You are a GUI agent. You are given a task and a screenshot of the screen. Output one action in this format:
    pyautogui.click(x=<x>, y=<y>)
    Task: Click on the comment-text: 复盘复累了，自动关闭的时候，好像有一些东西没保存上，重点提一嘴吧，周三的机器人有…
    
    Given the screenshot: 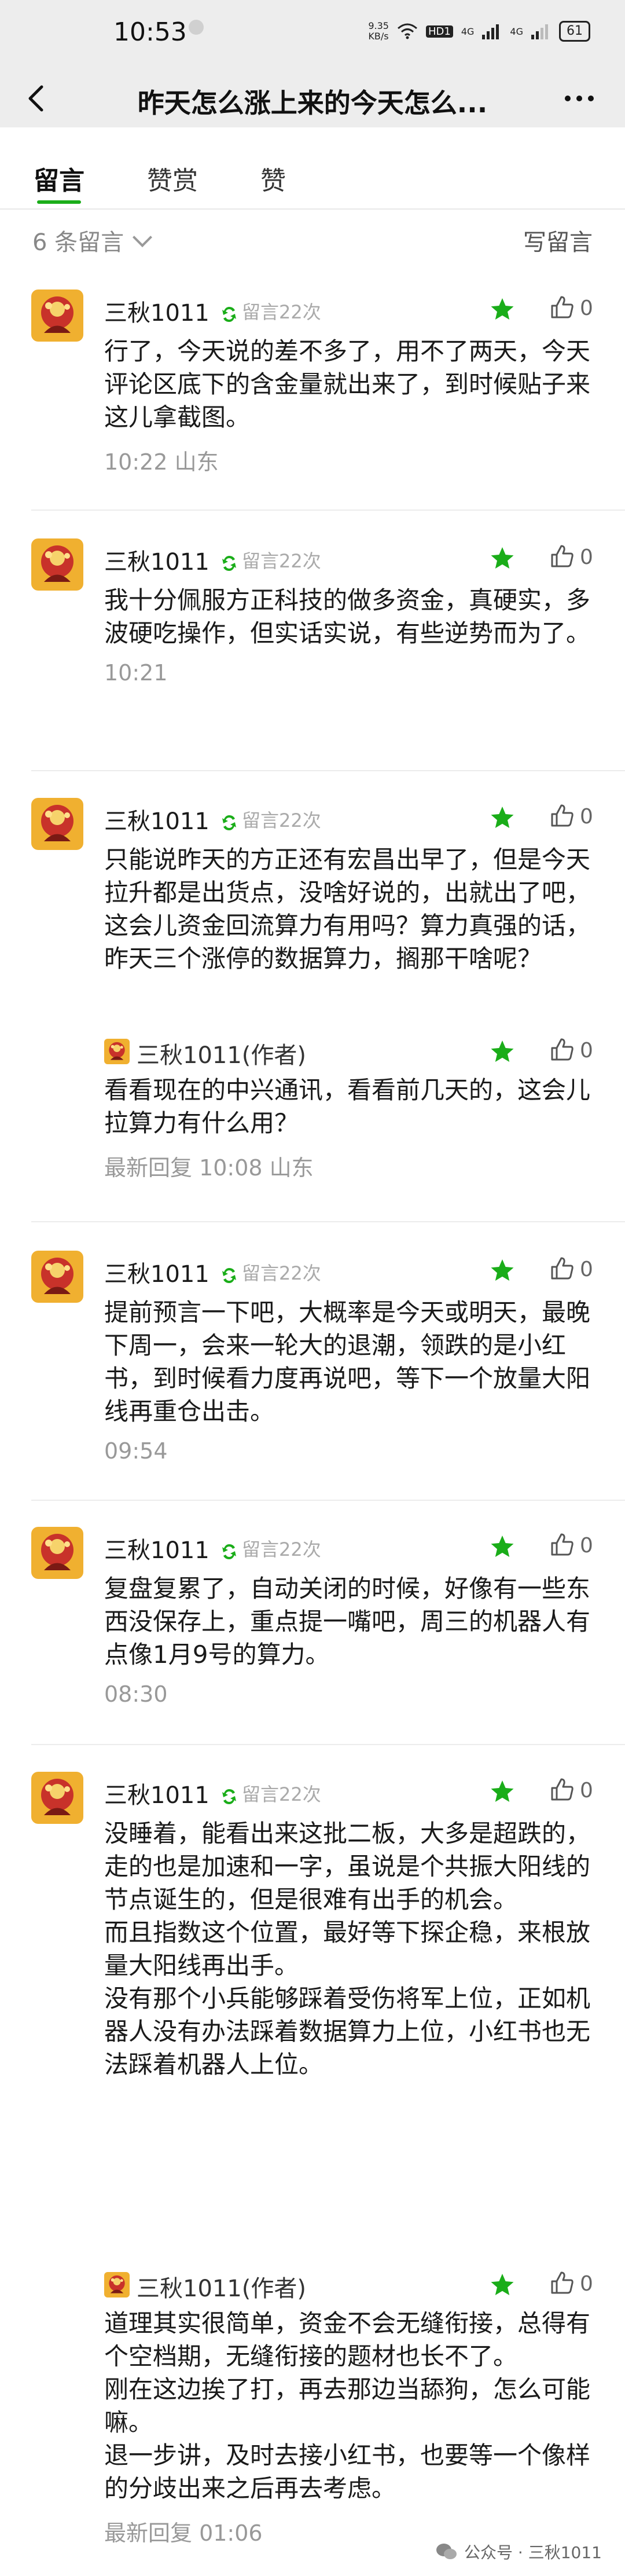 What is the action you would take?
    pyautogui.click(x=347, y=1621)
    